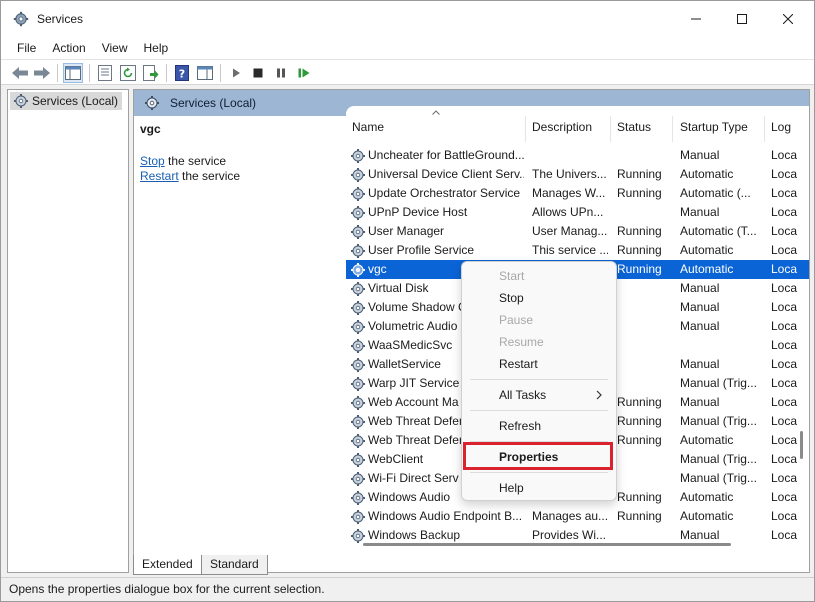 Image resolution: width=815 pixels, height=602 pixels. I want to click on restart-service-button, so click(304, 73).